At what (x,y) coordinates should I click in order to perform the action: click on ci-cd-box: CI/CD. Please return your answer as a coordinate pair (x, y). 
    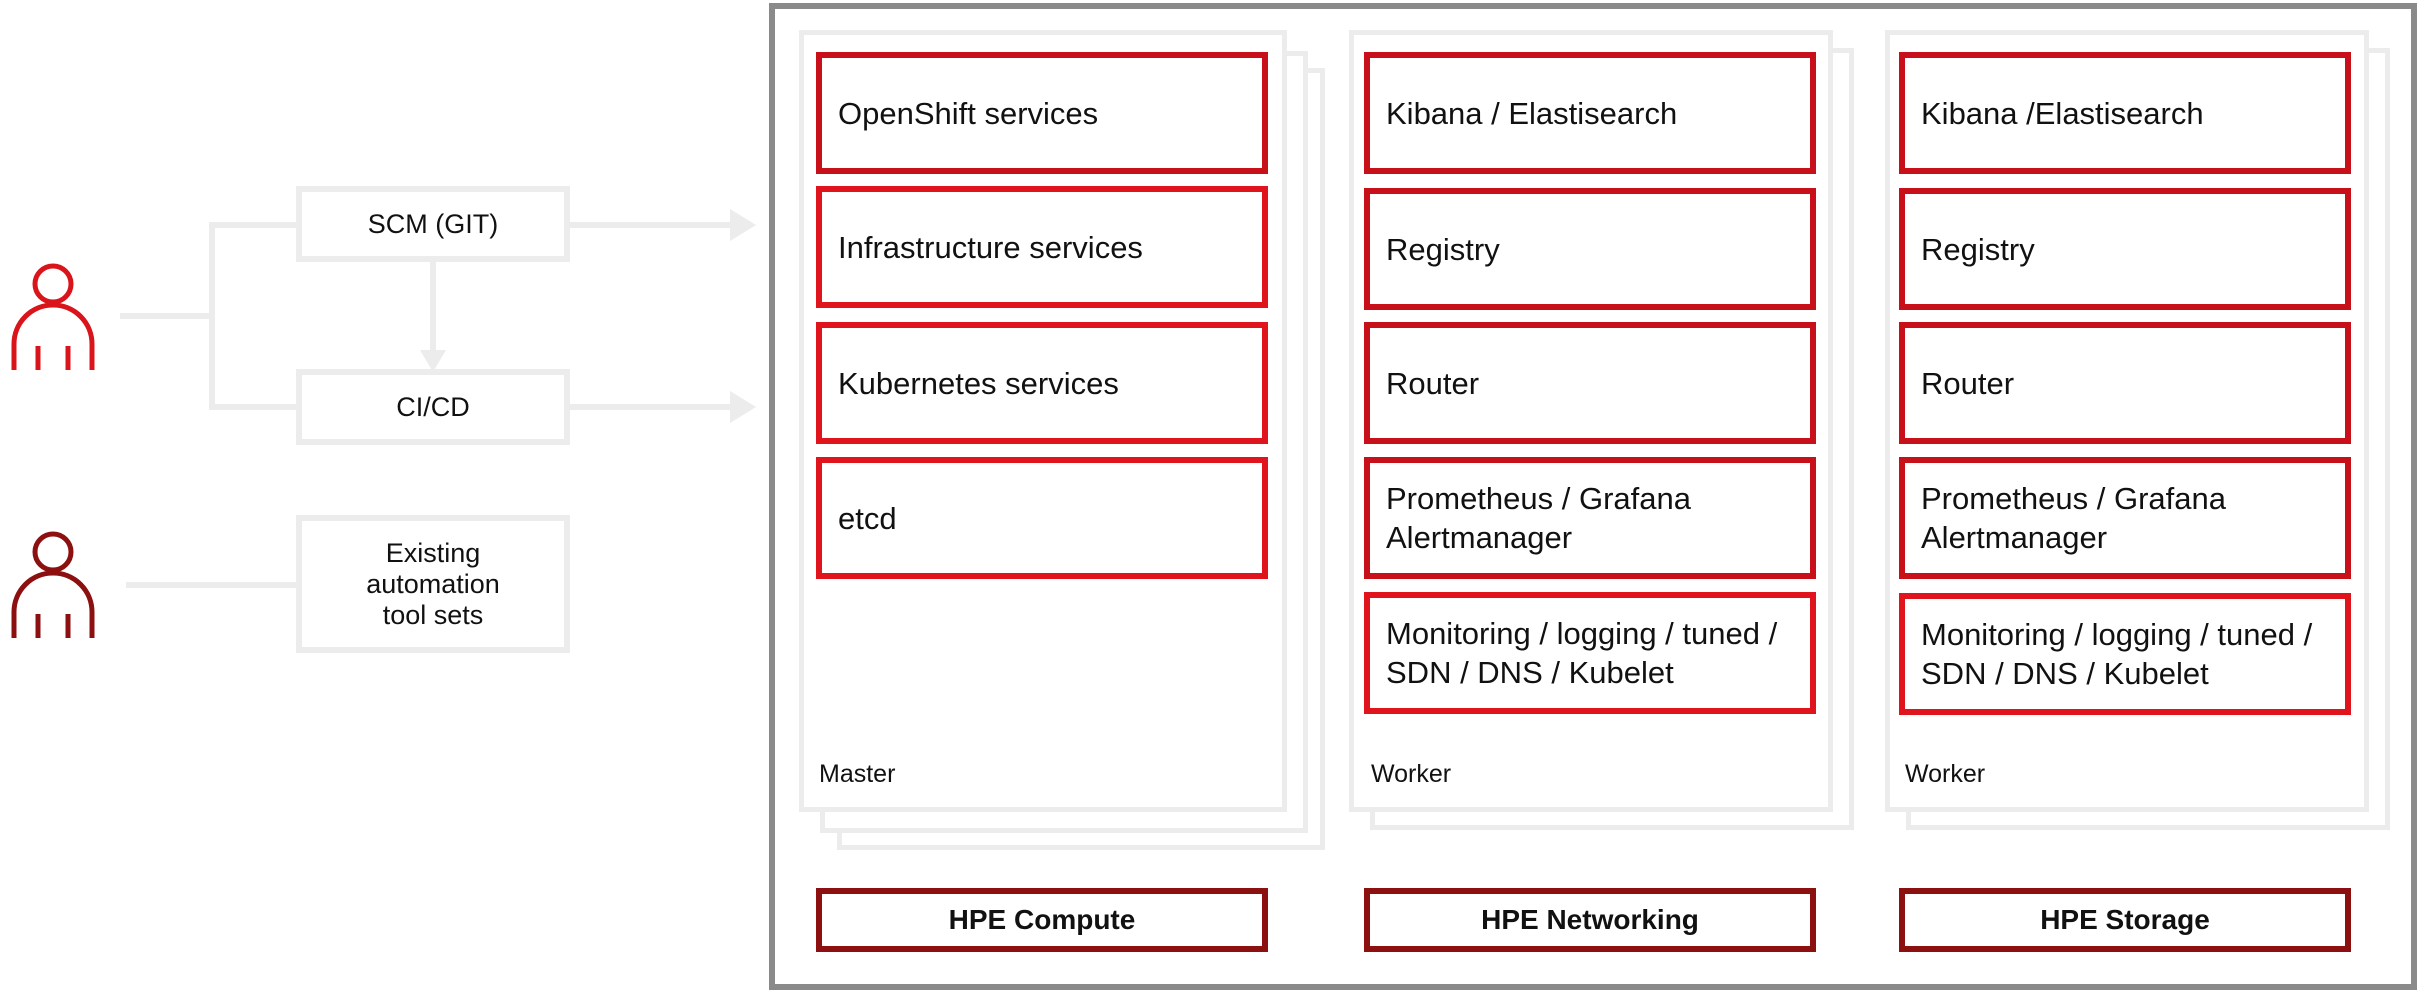
    Looking at the image, I should click on (433, 407).